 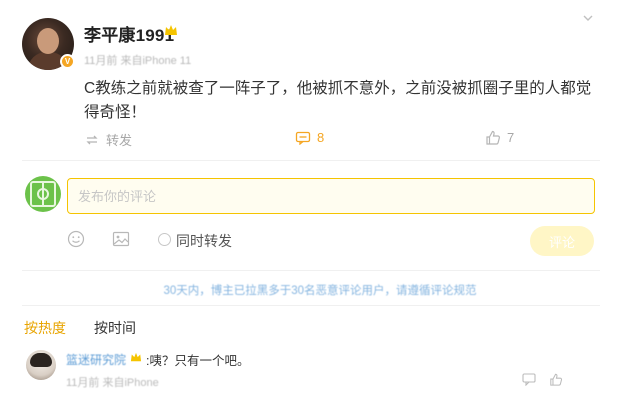 What do you see at coordinates (303, 138) in the screenshot?
I see `comment-icon` at bounding box center [303, 138].